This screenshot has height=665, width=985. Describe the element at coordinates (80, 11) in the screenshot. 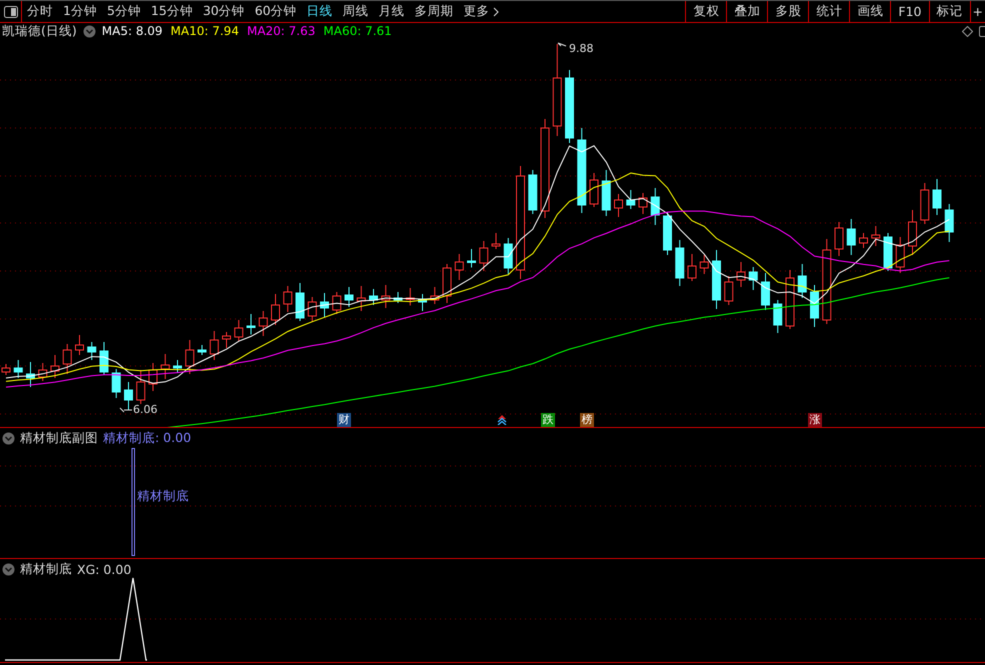

I see `period-tab: 1分钟` at that location.